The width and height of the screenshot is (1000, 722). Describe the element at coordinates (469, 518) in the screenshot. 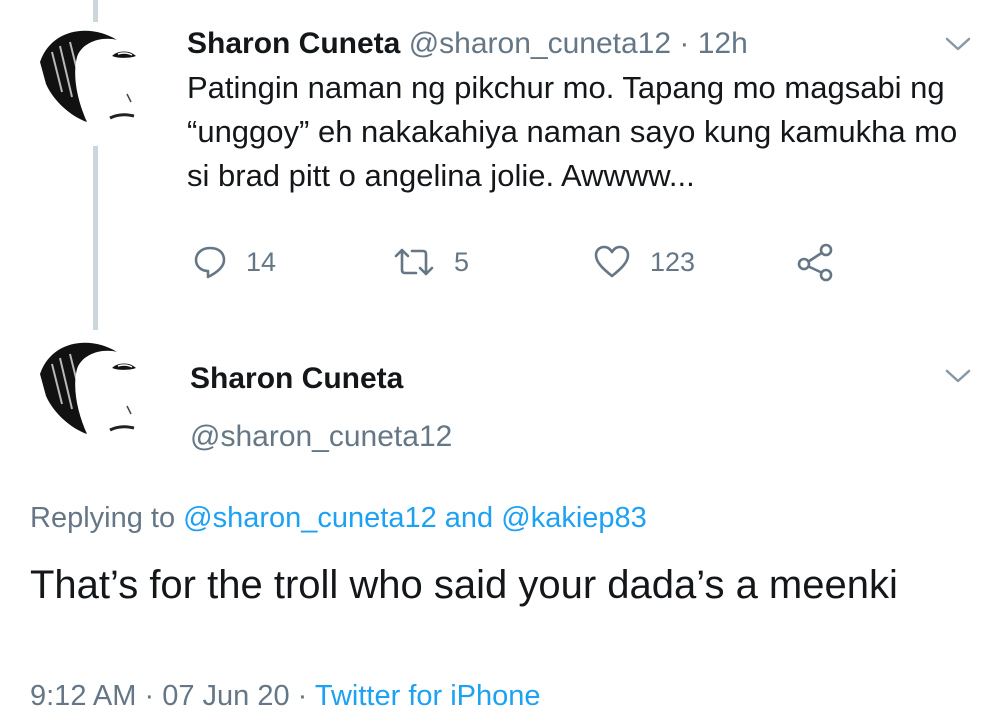

I see `replying-and: and` at that location.